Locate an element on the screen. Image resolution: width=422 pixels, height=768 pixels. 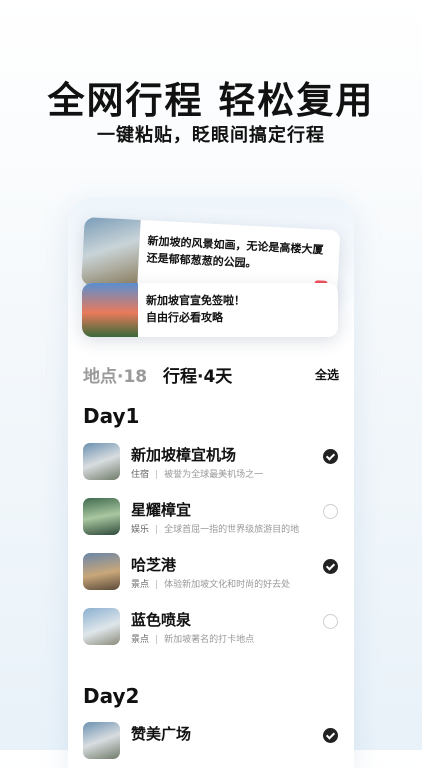
hero-title: 全网行程 轻松复用 is located at coordinates (211, 100).